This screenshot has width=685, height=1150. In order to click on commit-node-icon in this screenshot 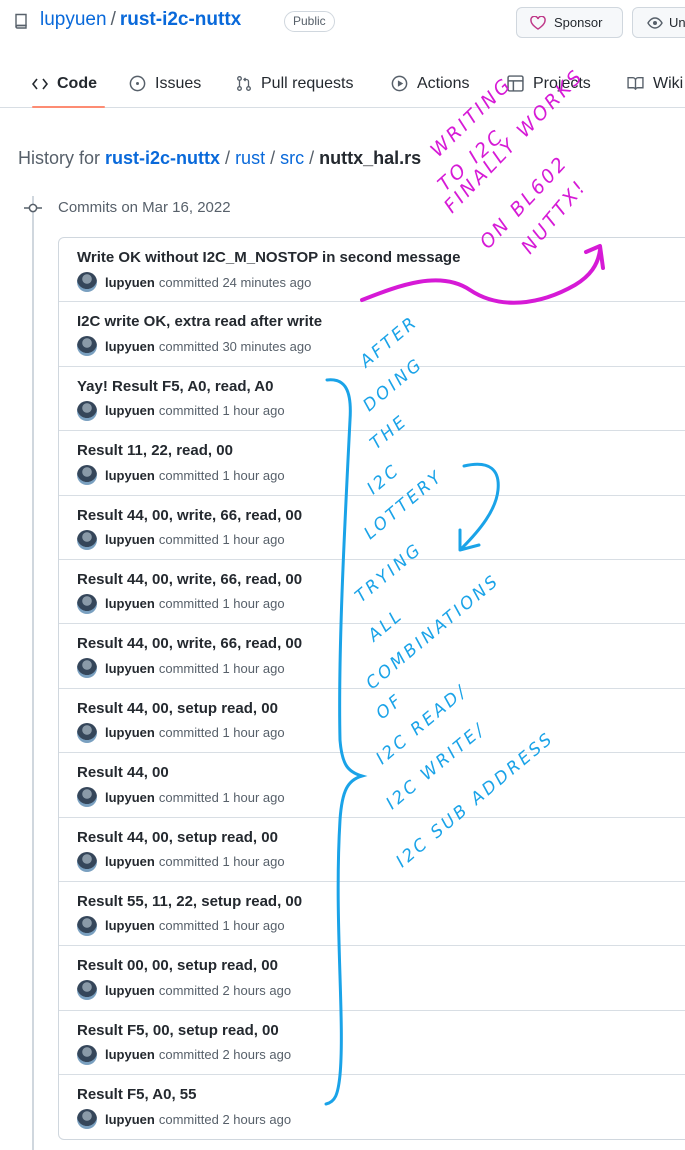, I will do `click(33, 208)`.